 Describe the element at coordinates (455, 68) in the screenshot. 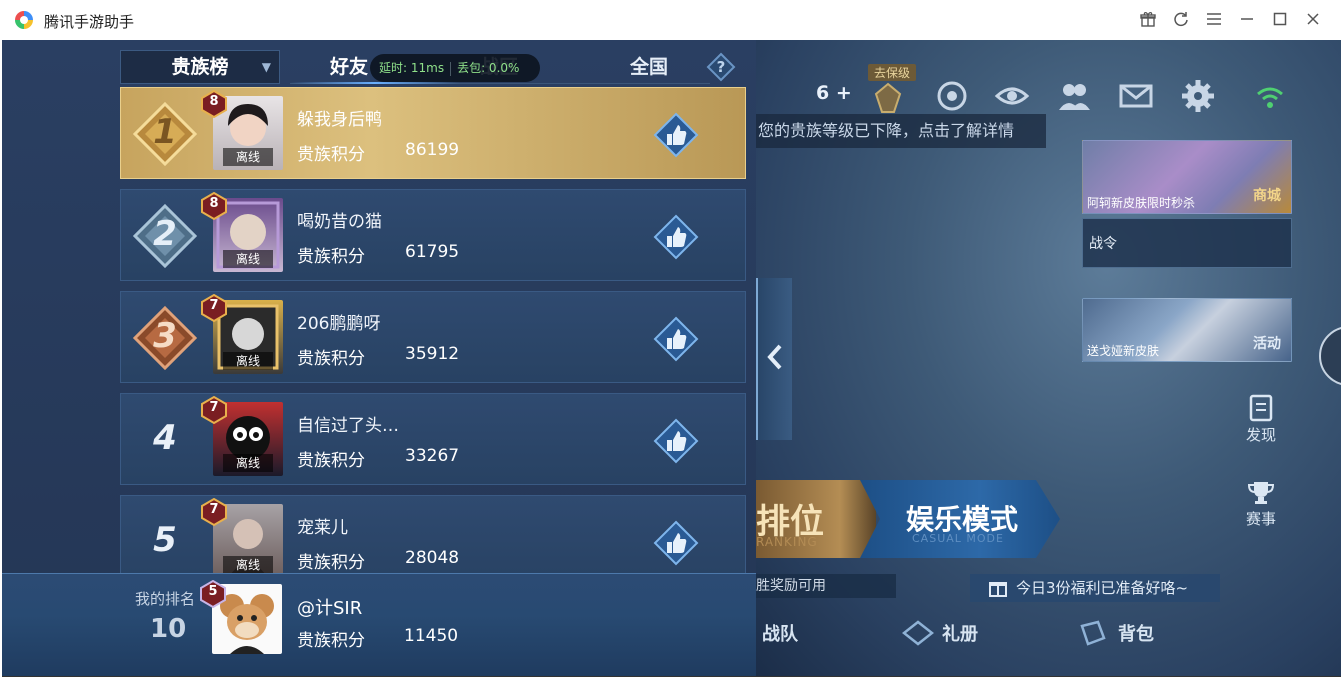

I see `network-latency-overlay: 延时: 11ms 丢包: 0.0%` at that location.